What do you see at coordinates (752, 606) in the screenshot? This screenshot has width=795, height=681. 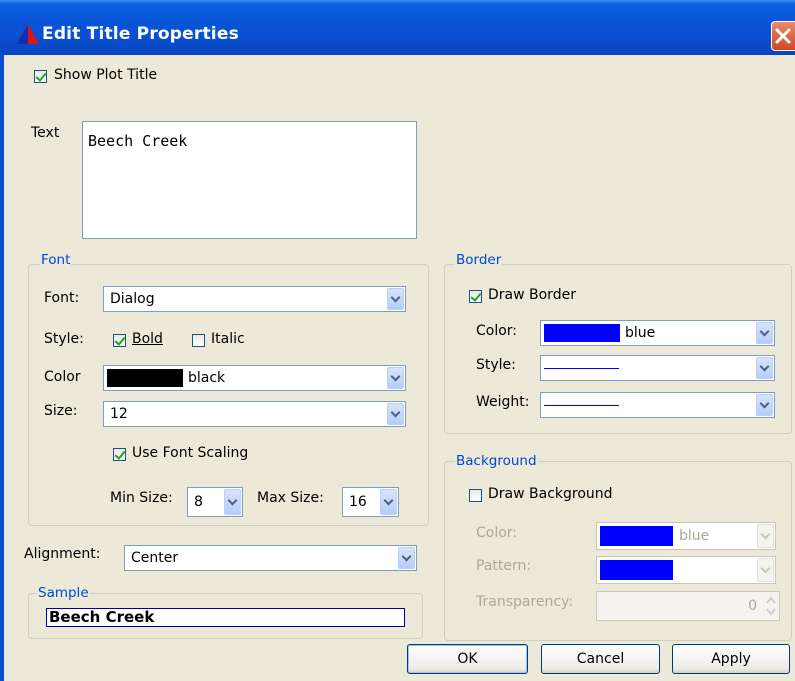 I see `transparency-value: 0` at bounding box center [752, 606].